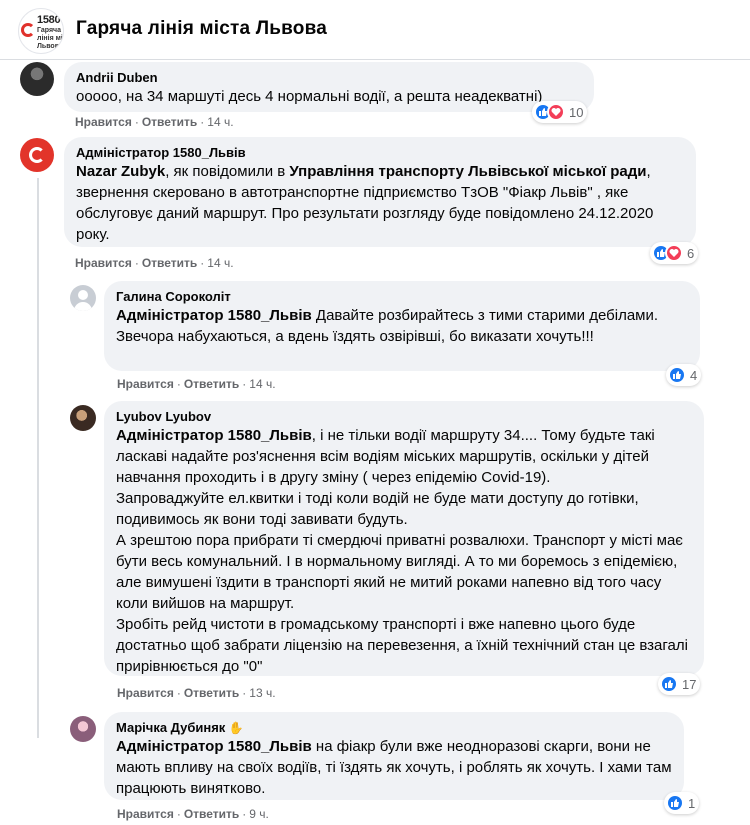 This screenshot has width=750, height=825. What do you see at coordinates (50, 38) in the screenshot?
I see `logo-subtitle: Гаряча лінія міста Львова` at bounding box center [50, 38].